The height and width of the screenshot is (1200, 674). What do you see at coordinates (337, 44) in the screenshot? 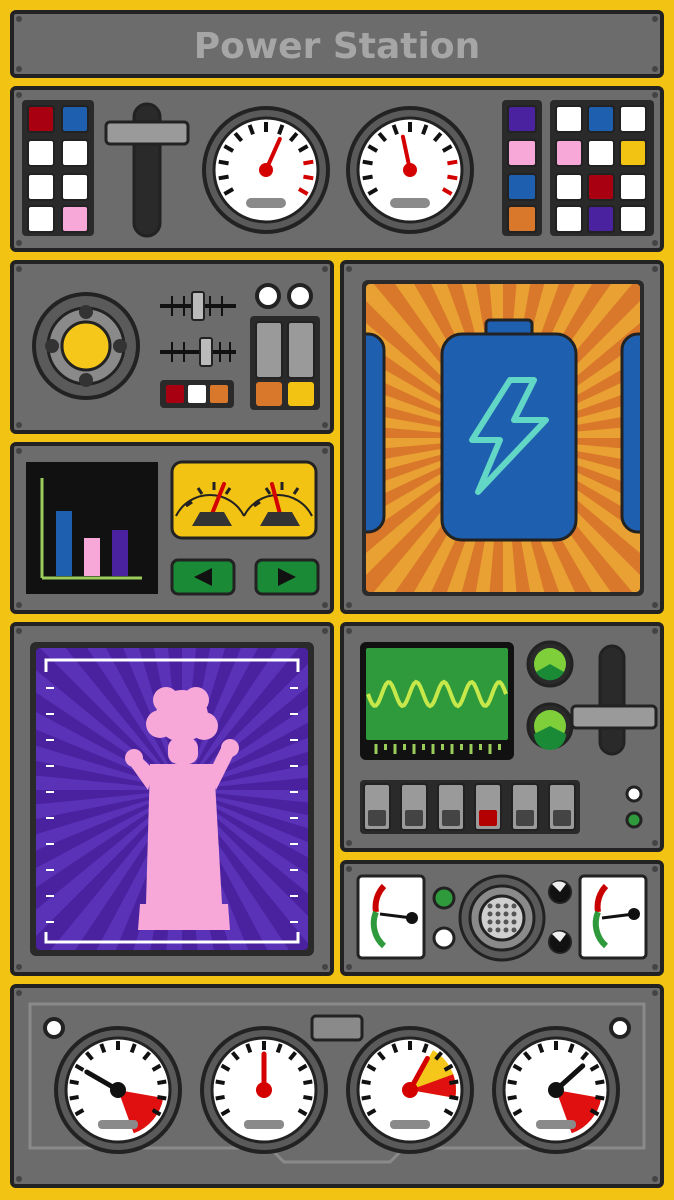
I see `title-panel: Power Station` at bounding box center [337, 44].